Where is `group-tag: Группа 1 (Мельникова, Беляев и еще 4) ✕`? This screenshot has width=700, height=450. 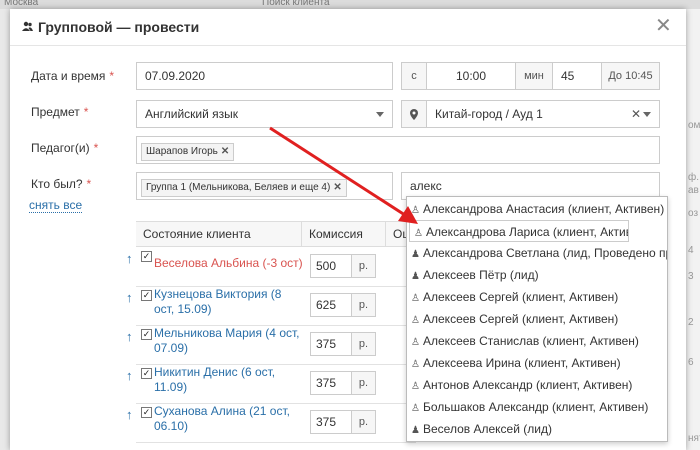 group-tag: Группа 1 (Мельникова, Беляев и еще 4) ✕ is located at coordinates (244, 188).